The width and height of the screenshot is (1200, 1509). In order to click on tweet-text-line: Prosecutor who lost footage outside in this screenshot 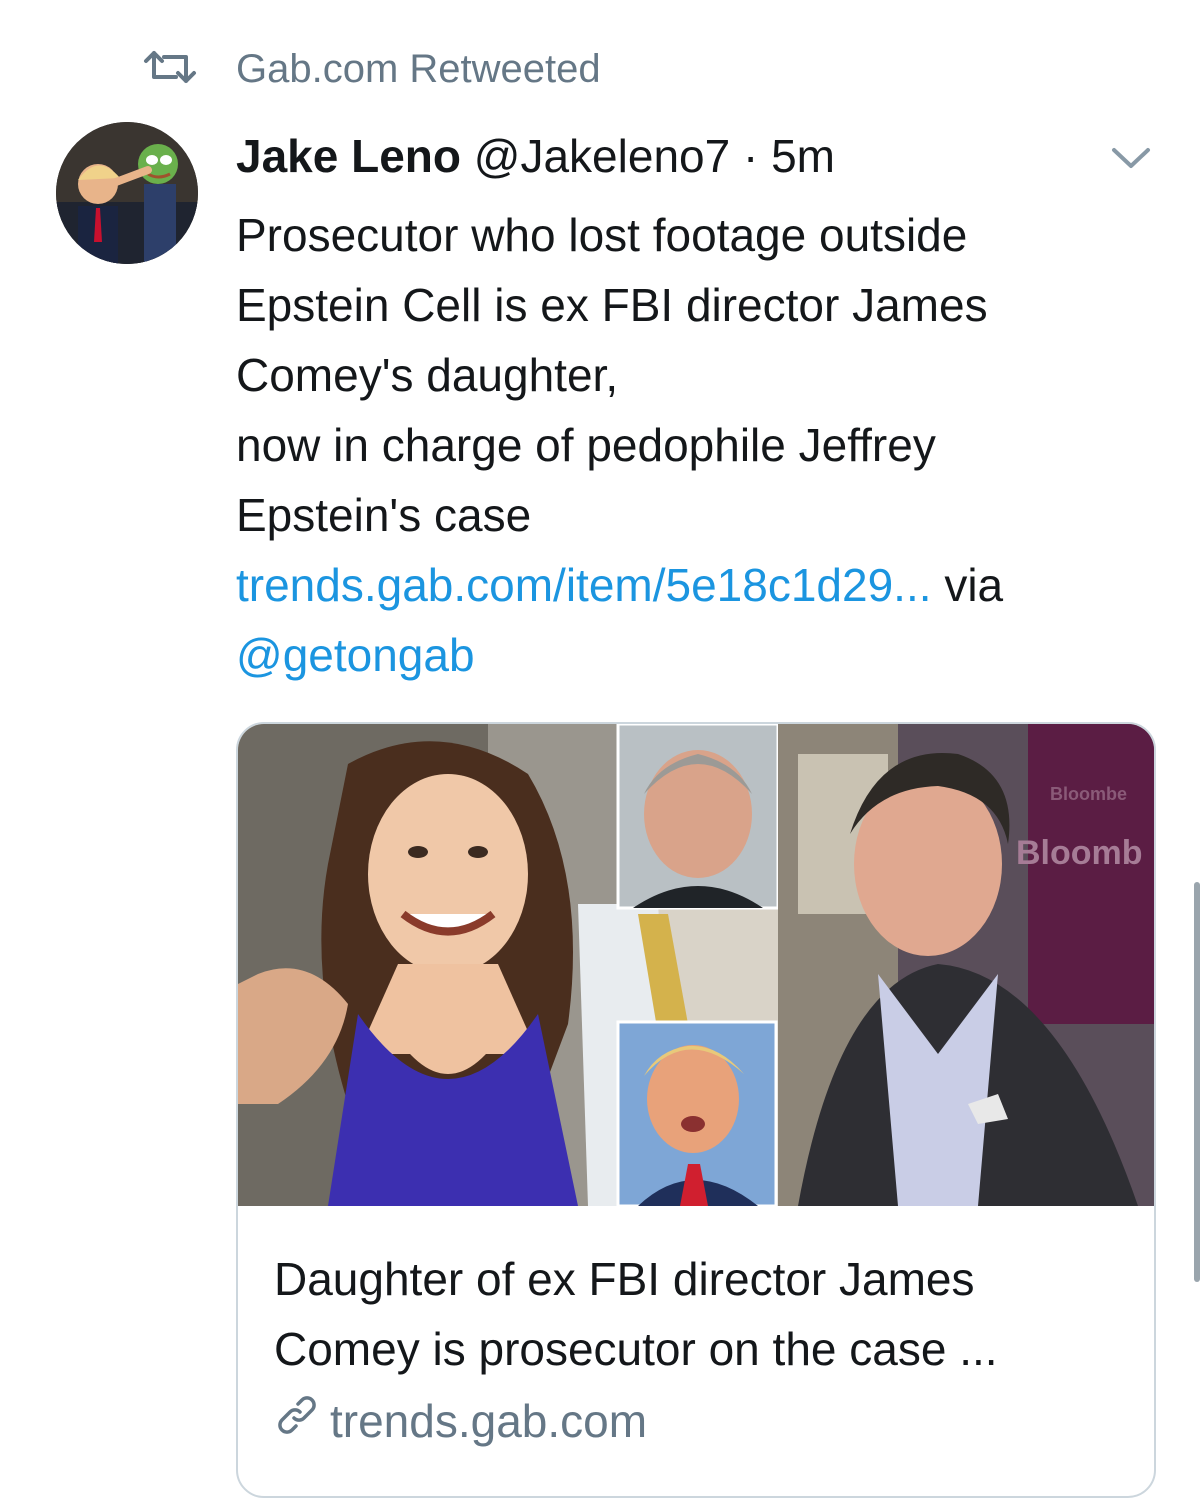, I will do `click(602, 235)`.